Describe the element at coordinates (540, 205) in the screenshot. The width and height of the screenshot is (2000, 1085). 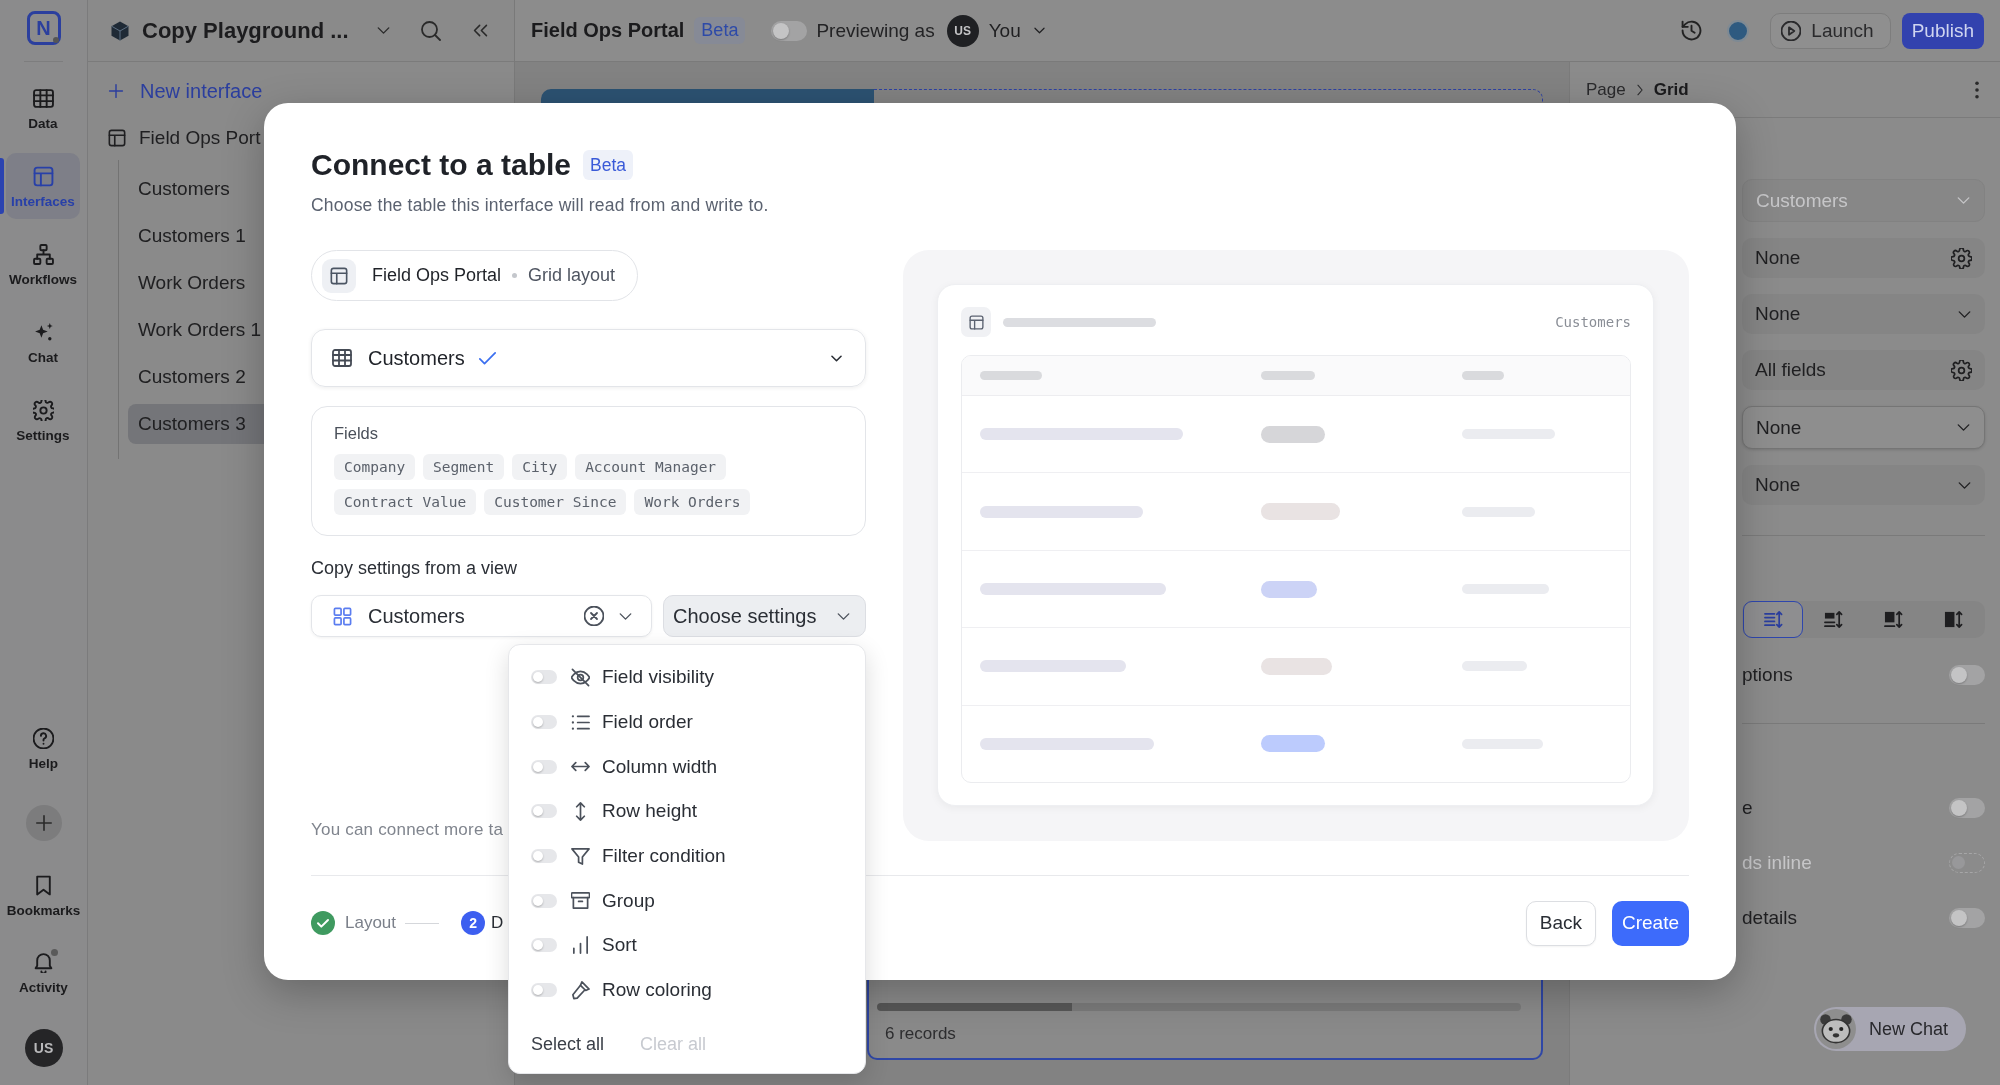
I see `dialog-subtitle: Choose the table this interface will read from and write to.` at that location.